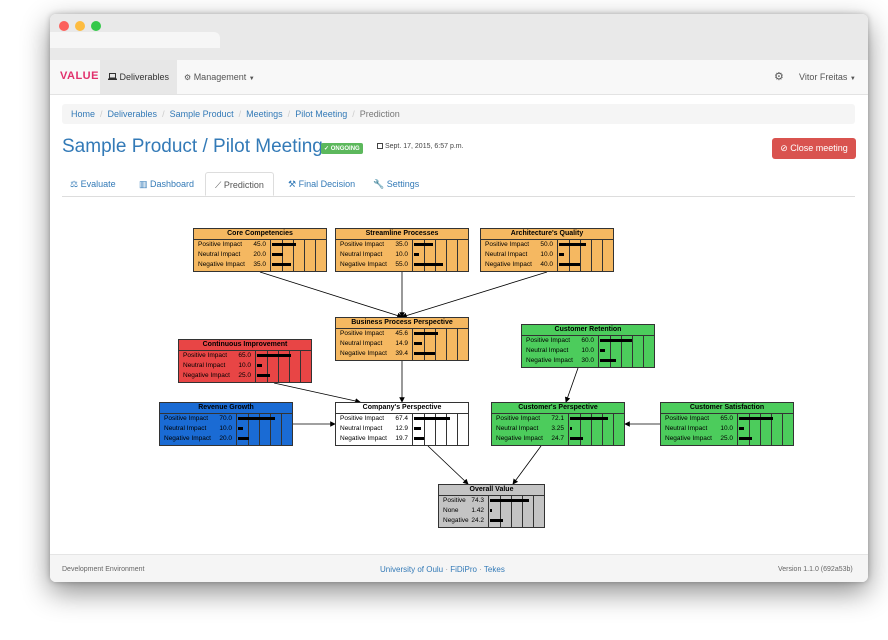  Describe the element at coordinates (546, 244) in the screenshot. I see `state-value: 50.0` at that location.